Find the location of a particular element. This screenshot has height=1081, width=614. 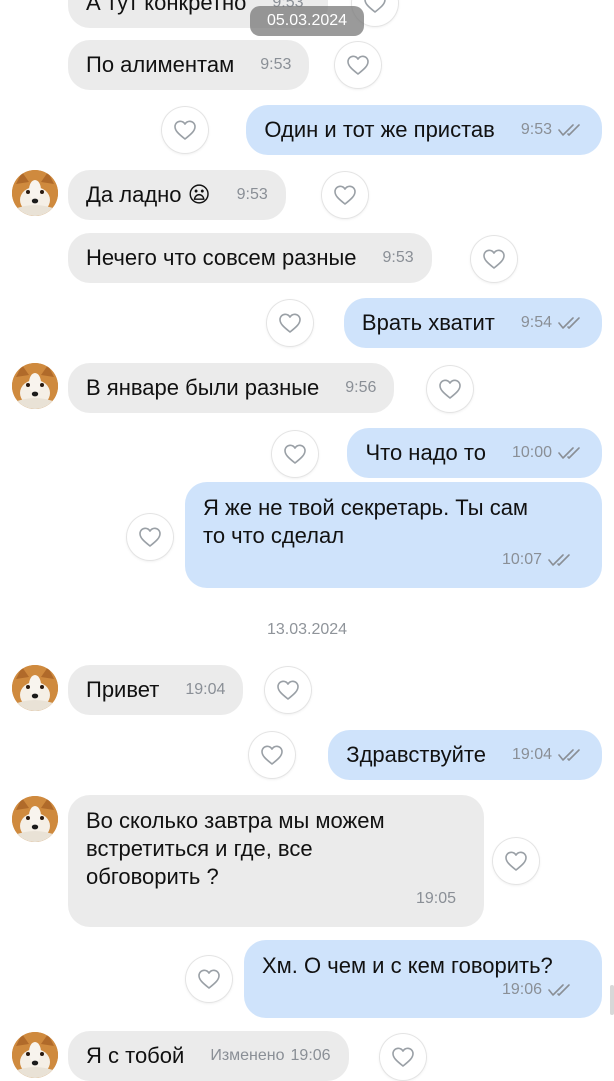

message-text: Я с тобой is located at coordinates (135, 1055).